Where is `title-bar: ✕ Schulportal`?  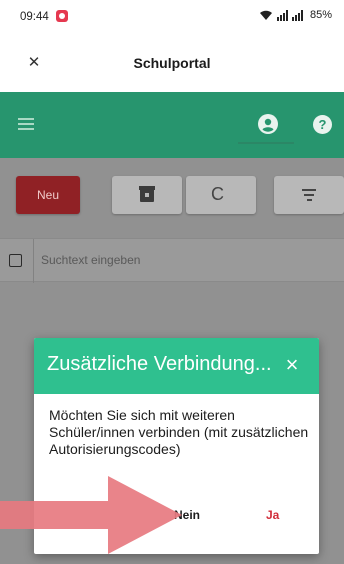 title-bar: ✕ Schulportal is located at coordinates (172, 64).